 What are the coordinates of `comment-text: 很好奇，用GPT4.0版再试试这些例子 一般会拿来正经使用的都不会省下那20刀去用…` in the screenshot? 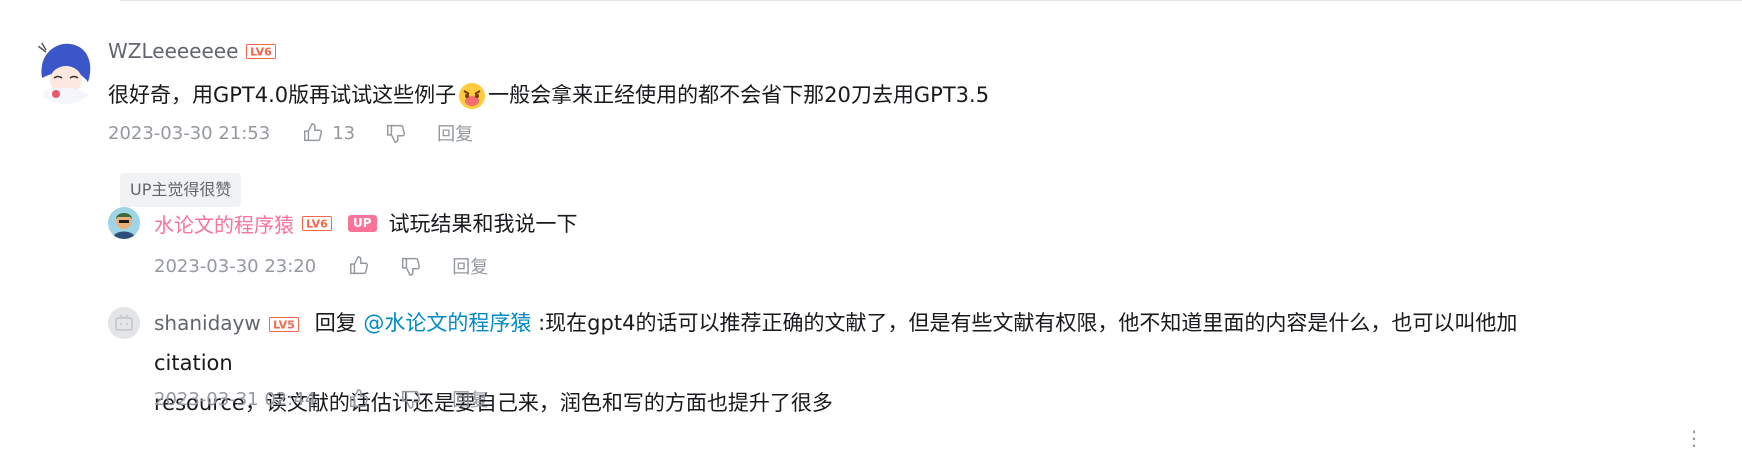 It's located at (548, 95).